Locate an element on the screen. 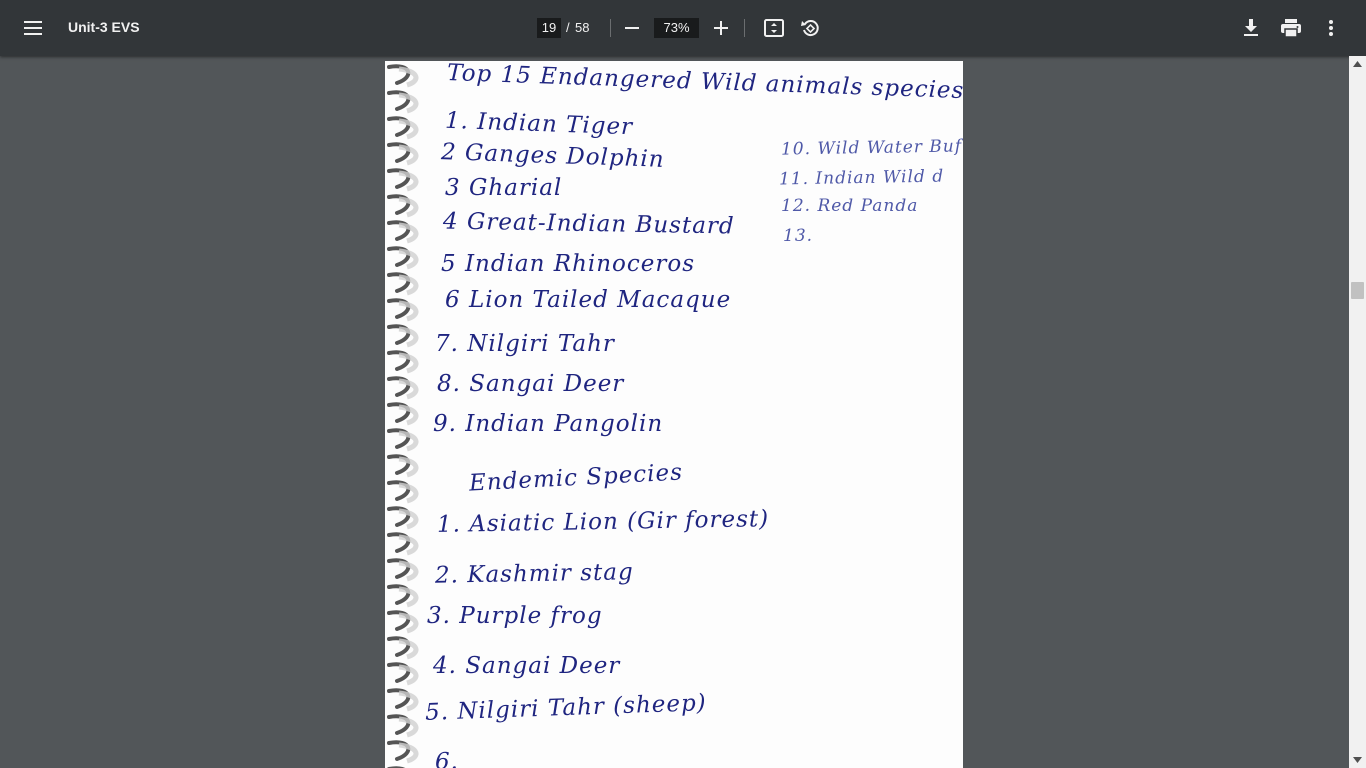 Image resolution: width=1366 pixels, height=768 pixels. endemic-item: 1. Asiatic Lion (Gir forest) is located at coordinates (603, 522).